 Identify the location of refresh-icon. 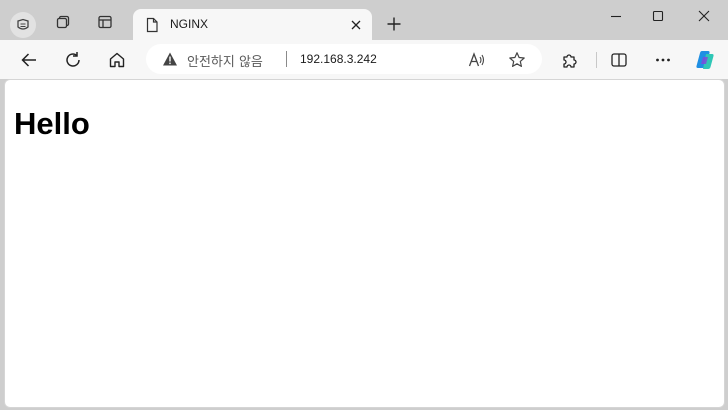
(73, 59).